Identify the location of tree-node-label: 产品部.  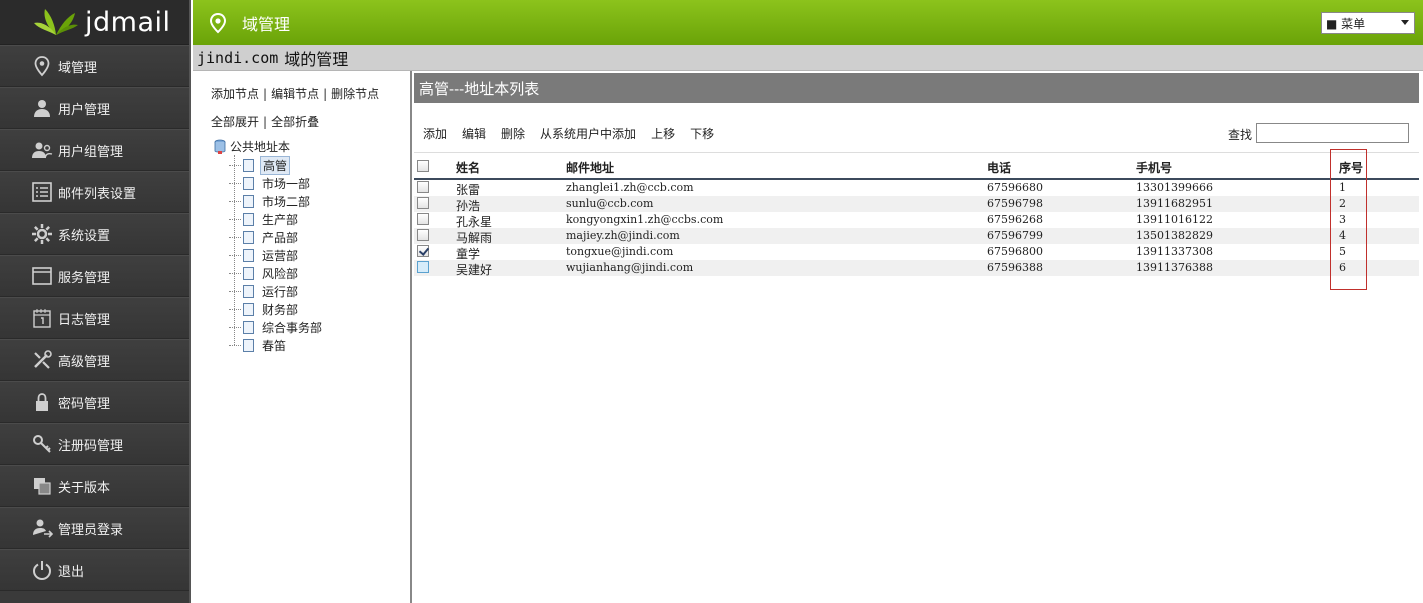
(280, 237).